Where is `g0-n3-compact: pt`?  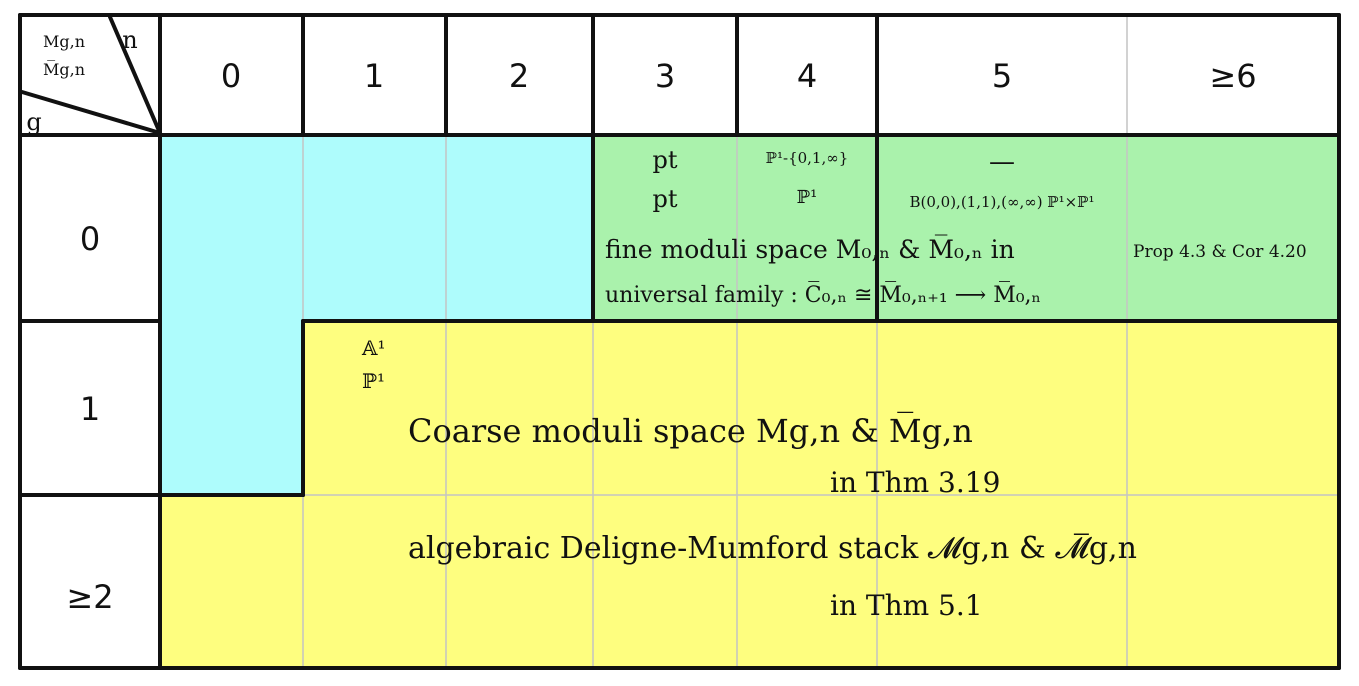 g0-n3-compact: pt is located at coordinates (664, 199).